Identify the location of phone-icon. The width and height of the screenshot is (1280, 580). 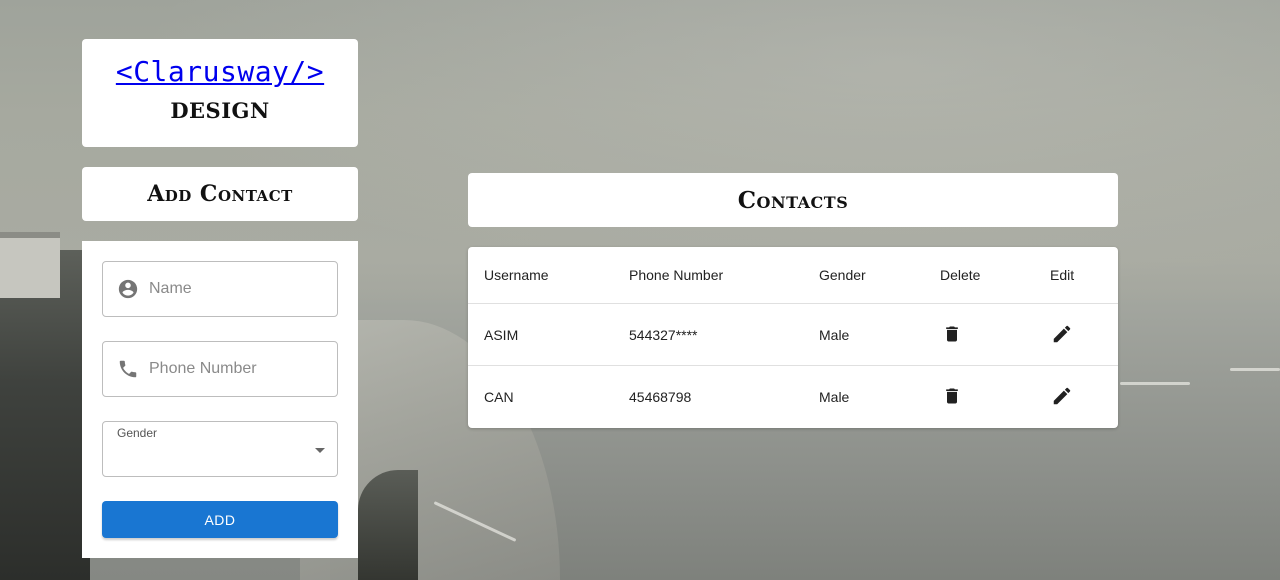
(128, 369).